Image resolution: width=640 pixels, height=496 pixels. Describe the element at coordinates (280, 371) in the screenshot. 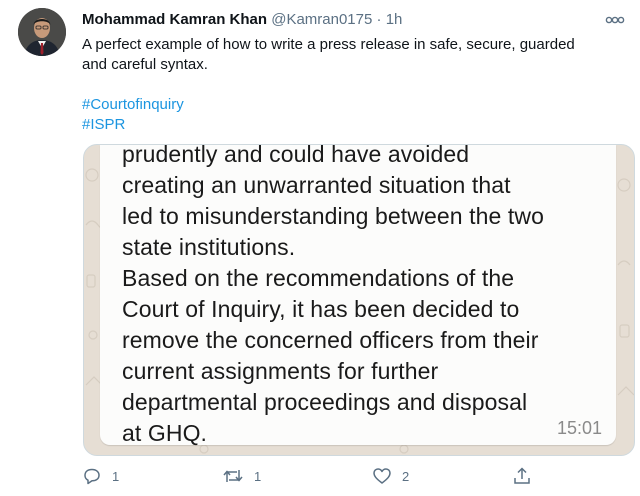

I see `message-line: current assignments for further` at that location.